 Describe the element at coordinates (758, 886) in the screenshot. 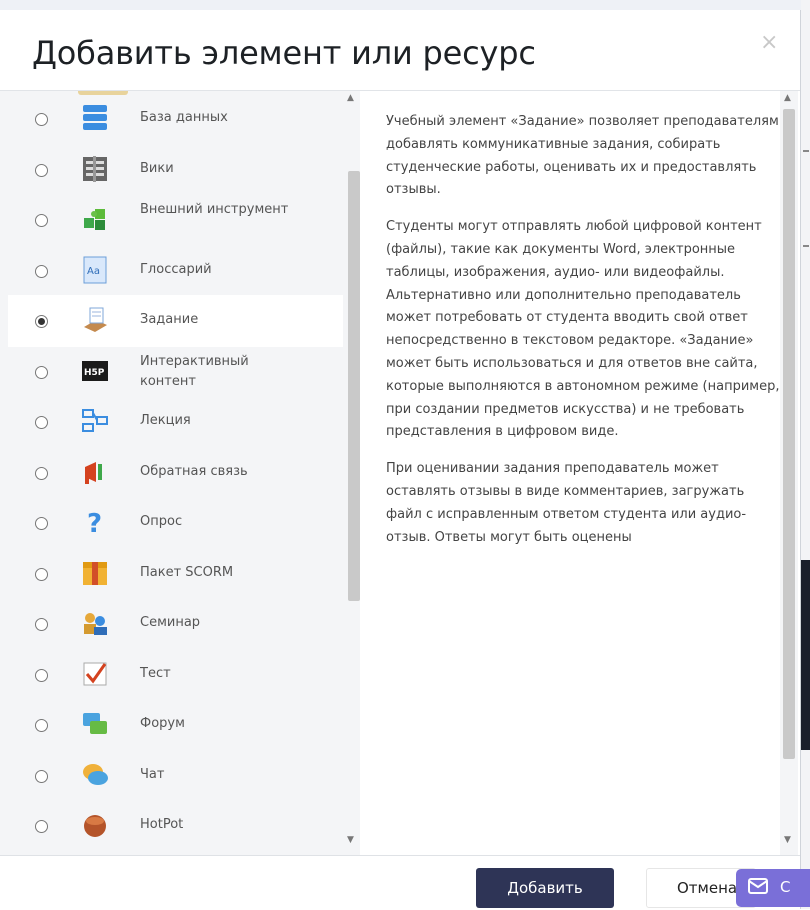

I see `mail-icon` at that location.